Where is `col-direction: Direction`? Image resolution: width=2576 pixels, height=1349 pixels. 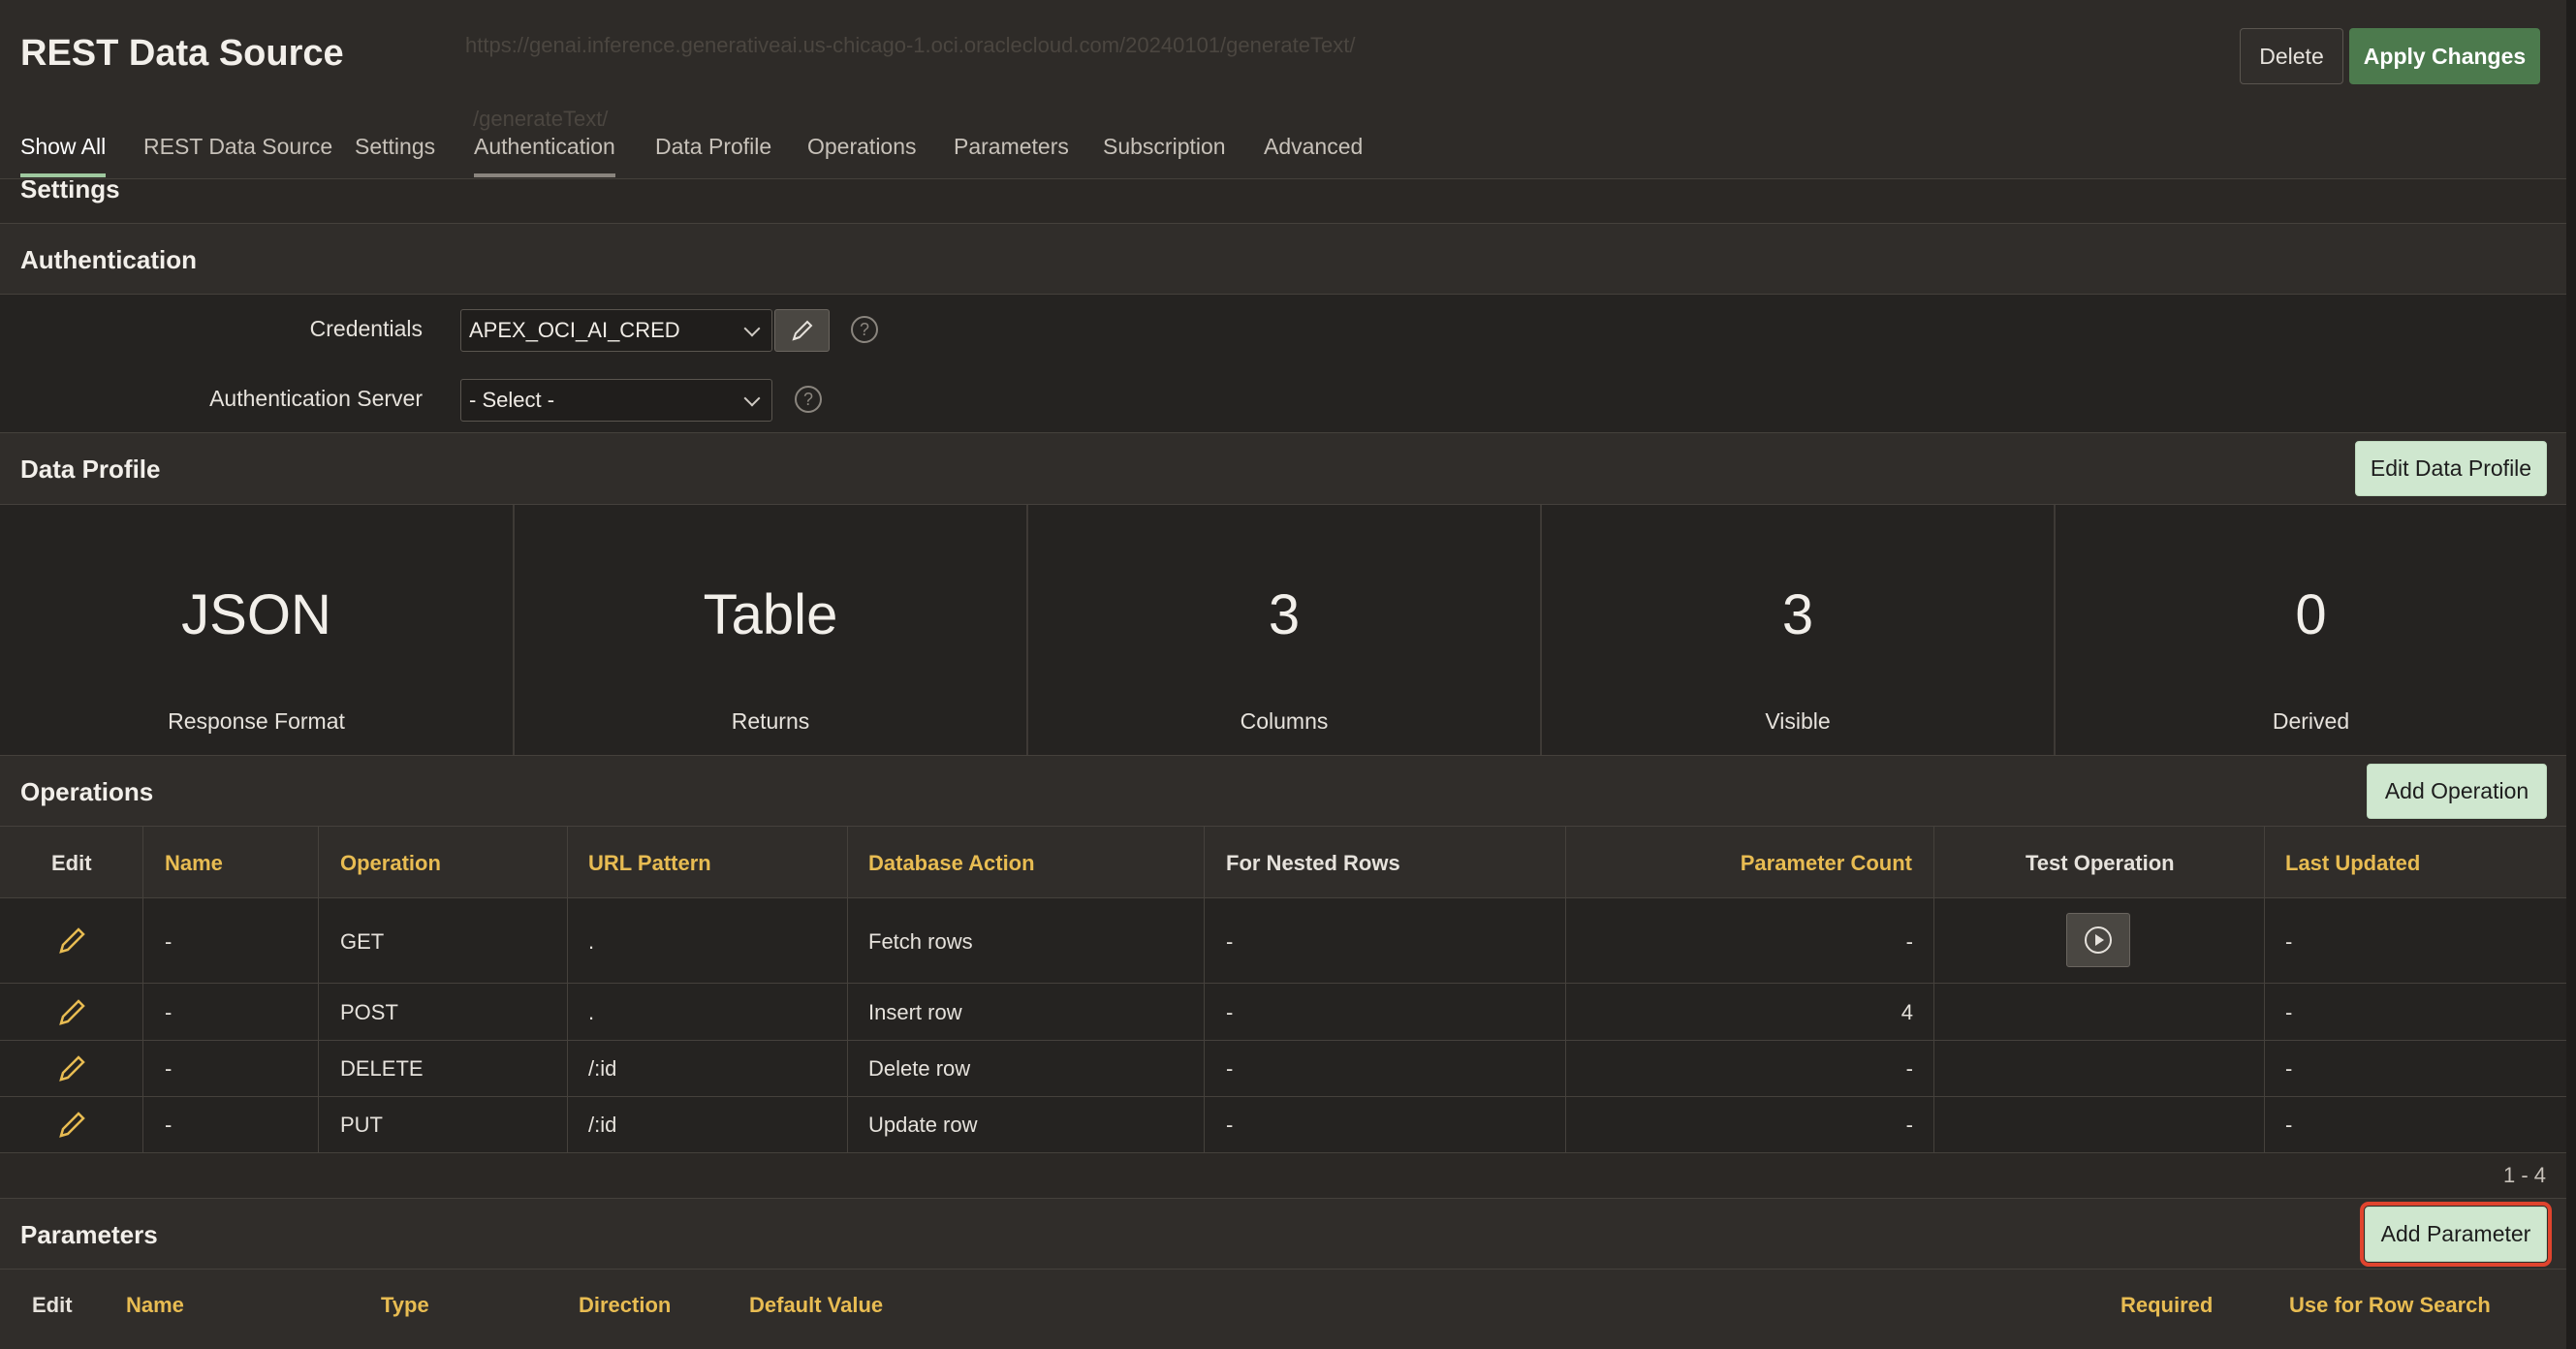
col-direction: Direction is located at coordinates (625, 1305).